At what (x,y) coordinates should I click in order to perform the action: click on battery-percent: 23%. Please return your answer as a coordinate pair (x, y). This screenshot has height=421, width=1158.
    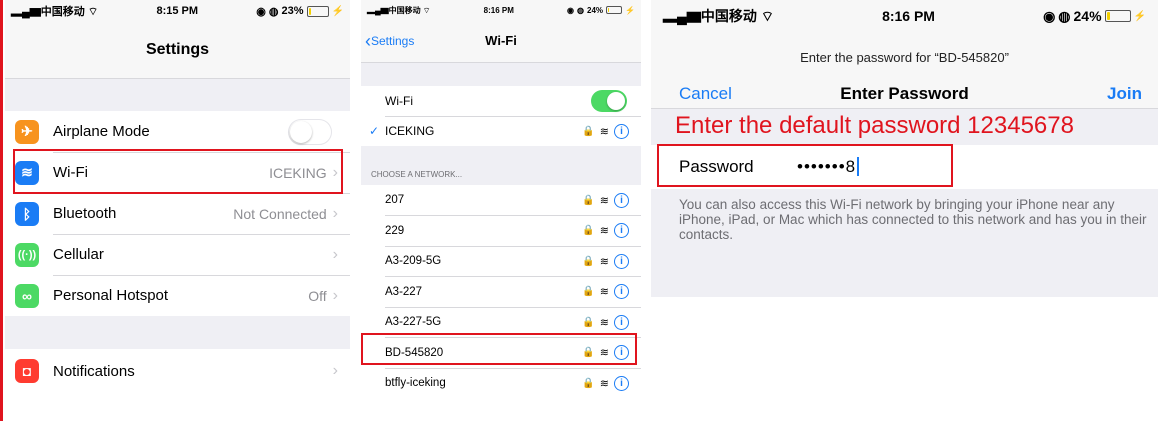
    Looking at the image, I should click on (292, 11).